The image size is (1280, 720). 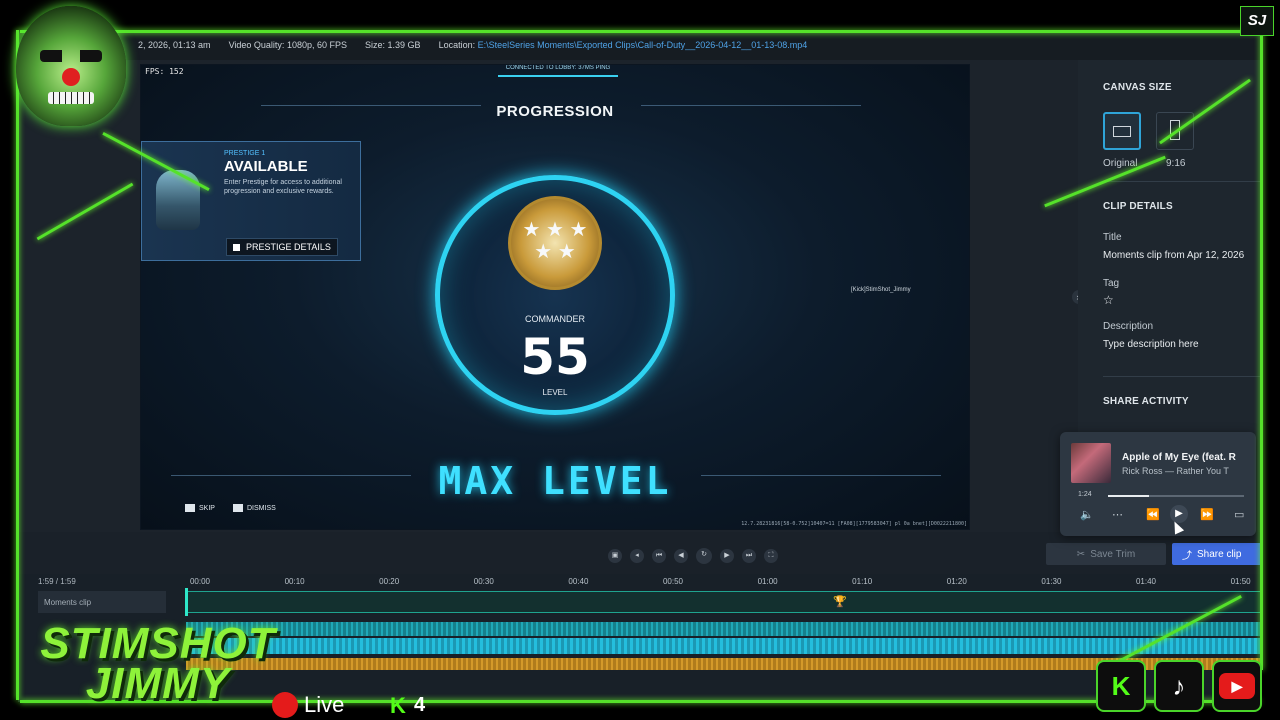 I want to click on song-progress-bar, so click(x=1176, y=496).